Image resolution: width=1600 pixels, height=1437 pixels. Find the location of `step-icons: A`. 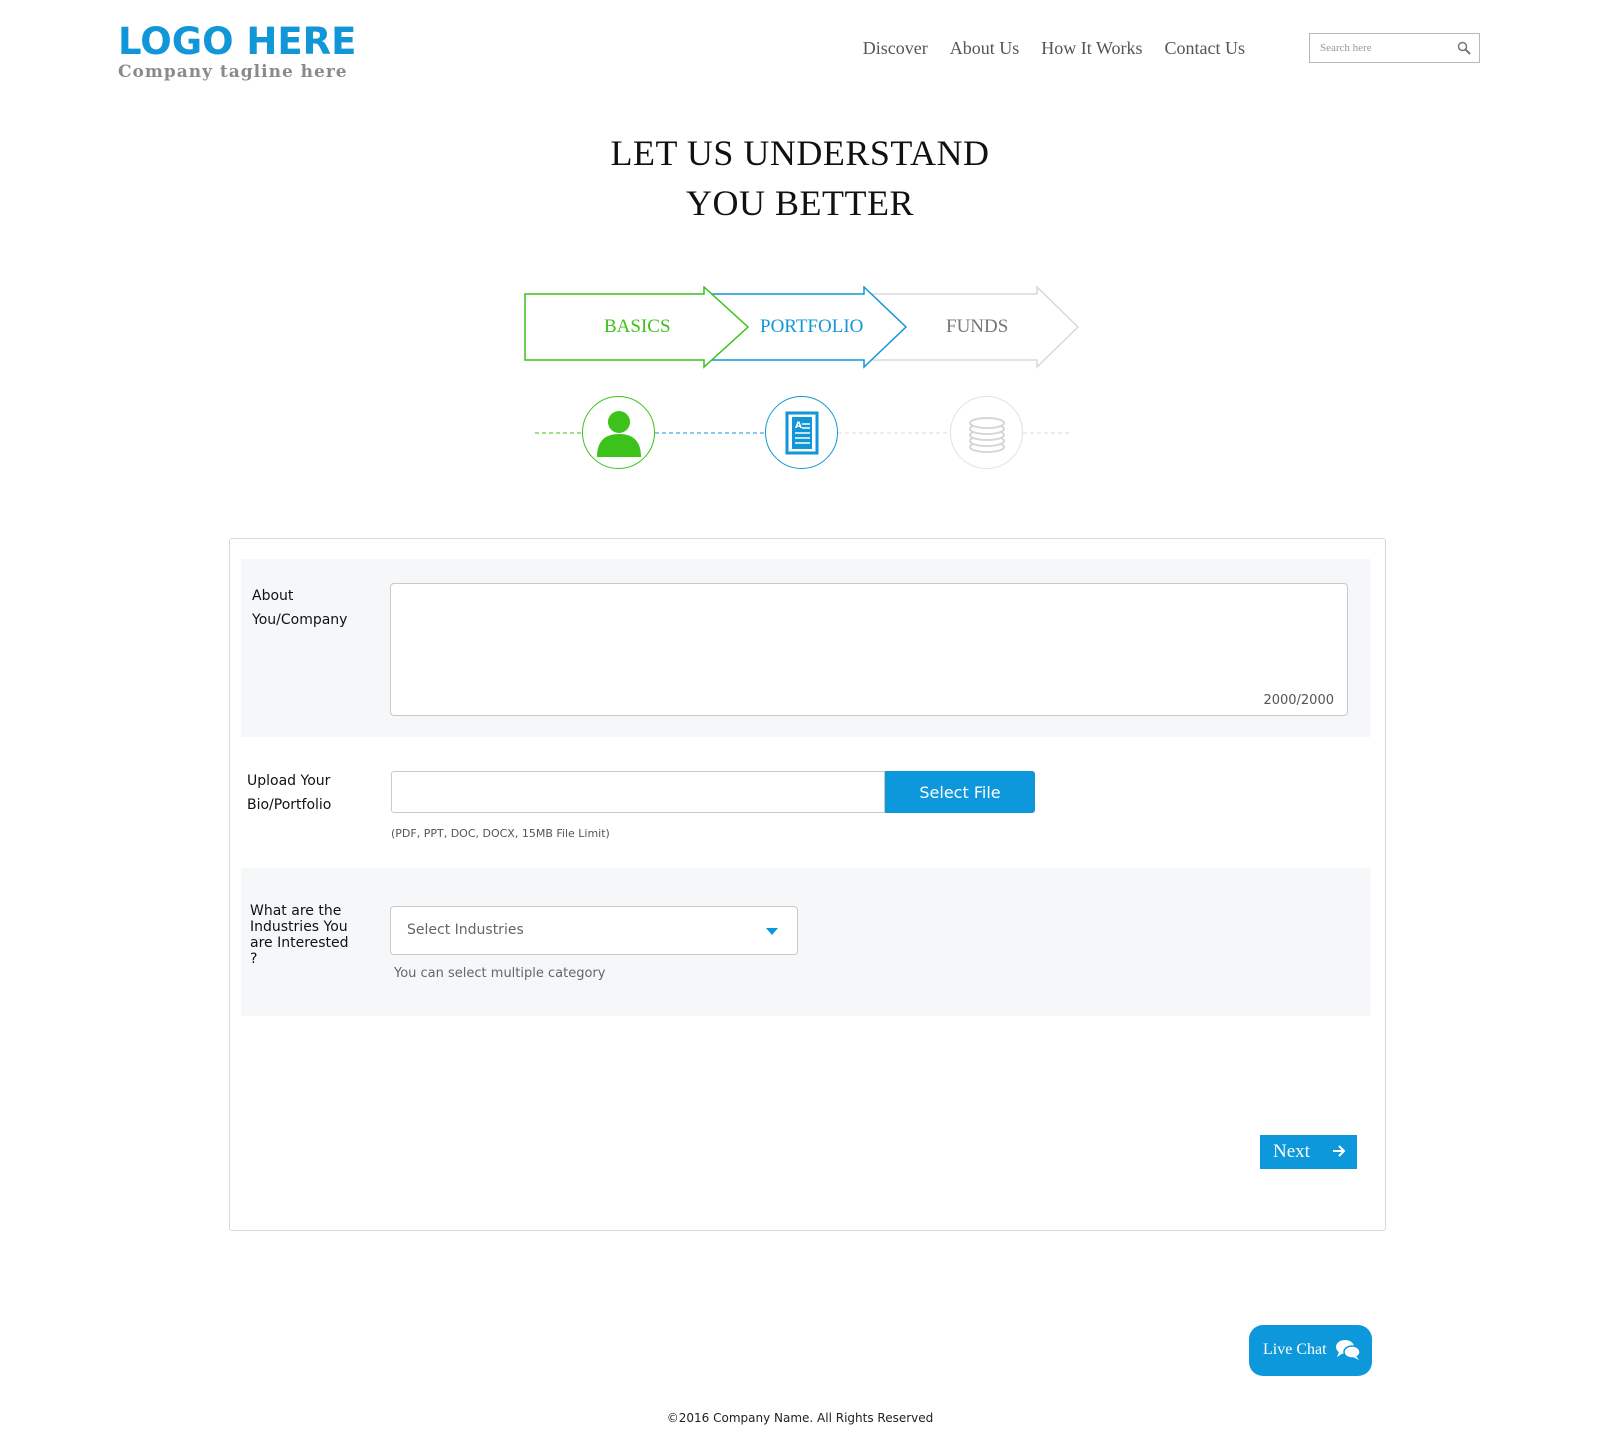

step-icons: A is located at coordinates (800, 434).